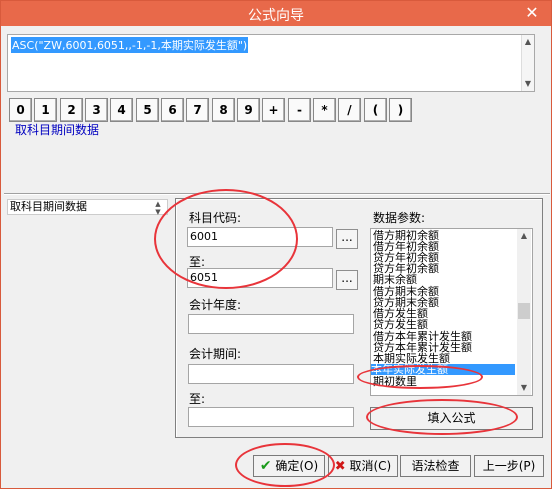 The height and width of the screenshot is (489, 552). Describe the element at coordinates (71, 110) in the screenshot. I see `key-2: 2` at that location.